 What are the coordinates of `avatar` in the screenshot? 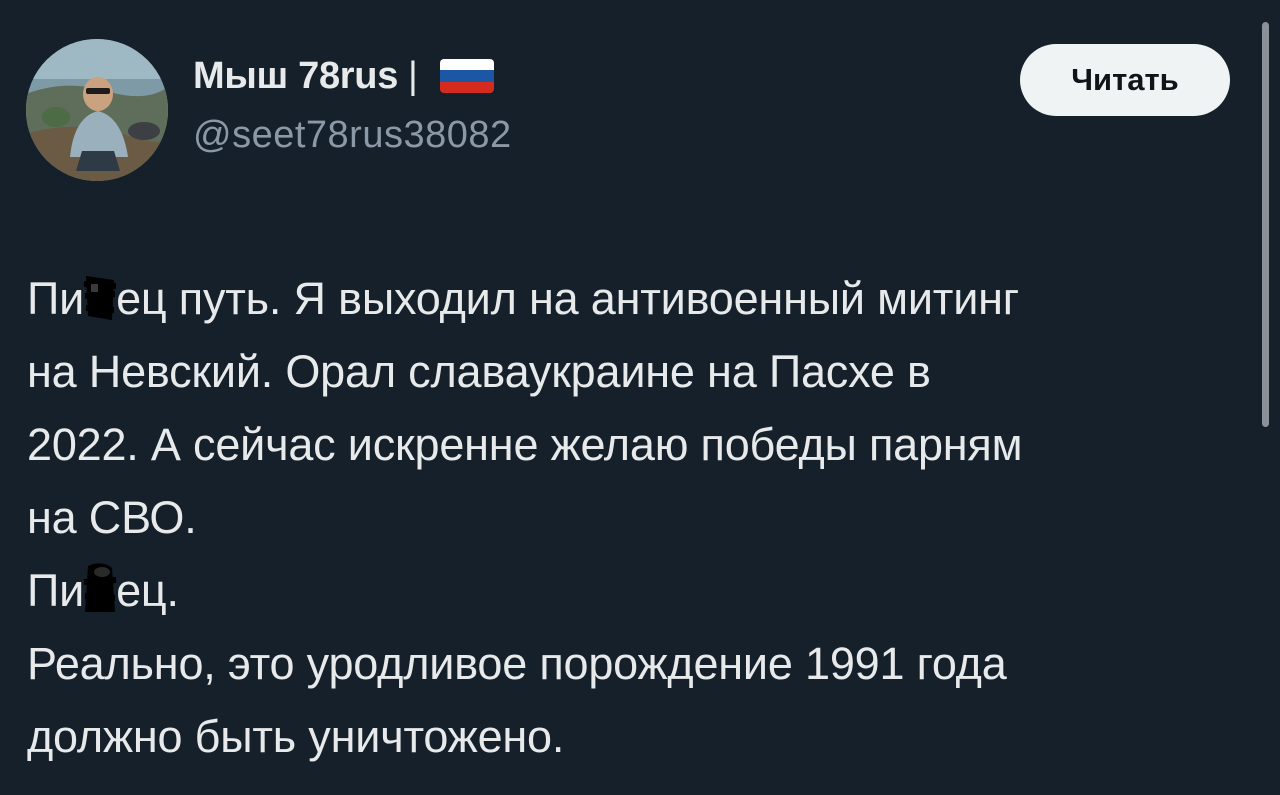 It's located at (97, 110).